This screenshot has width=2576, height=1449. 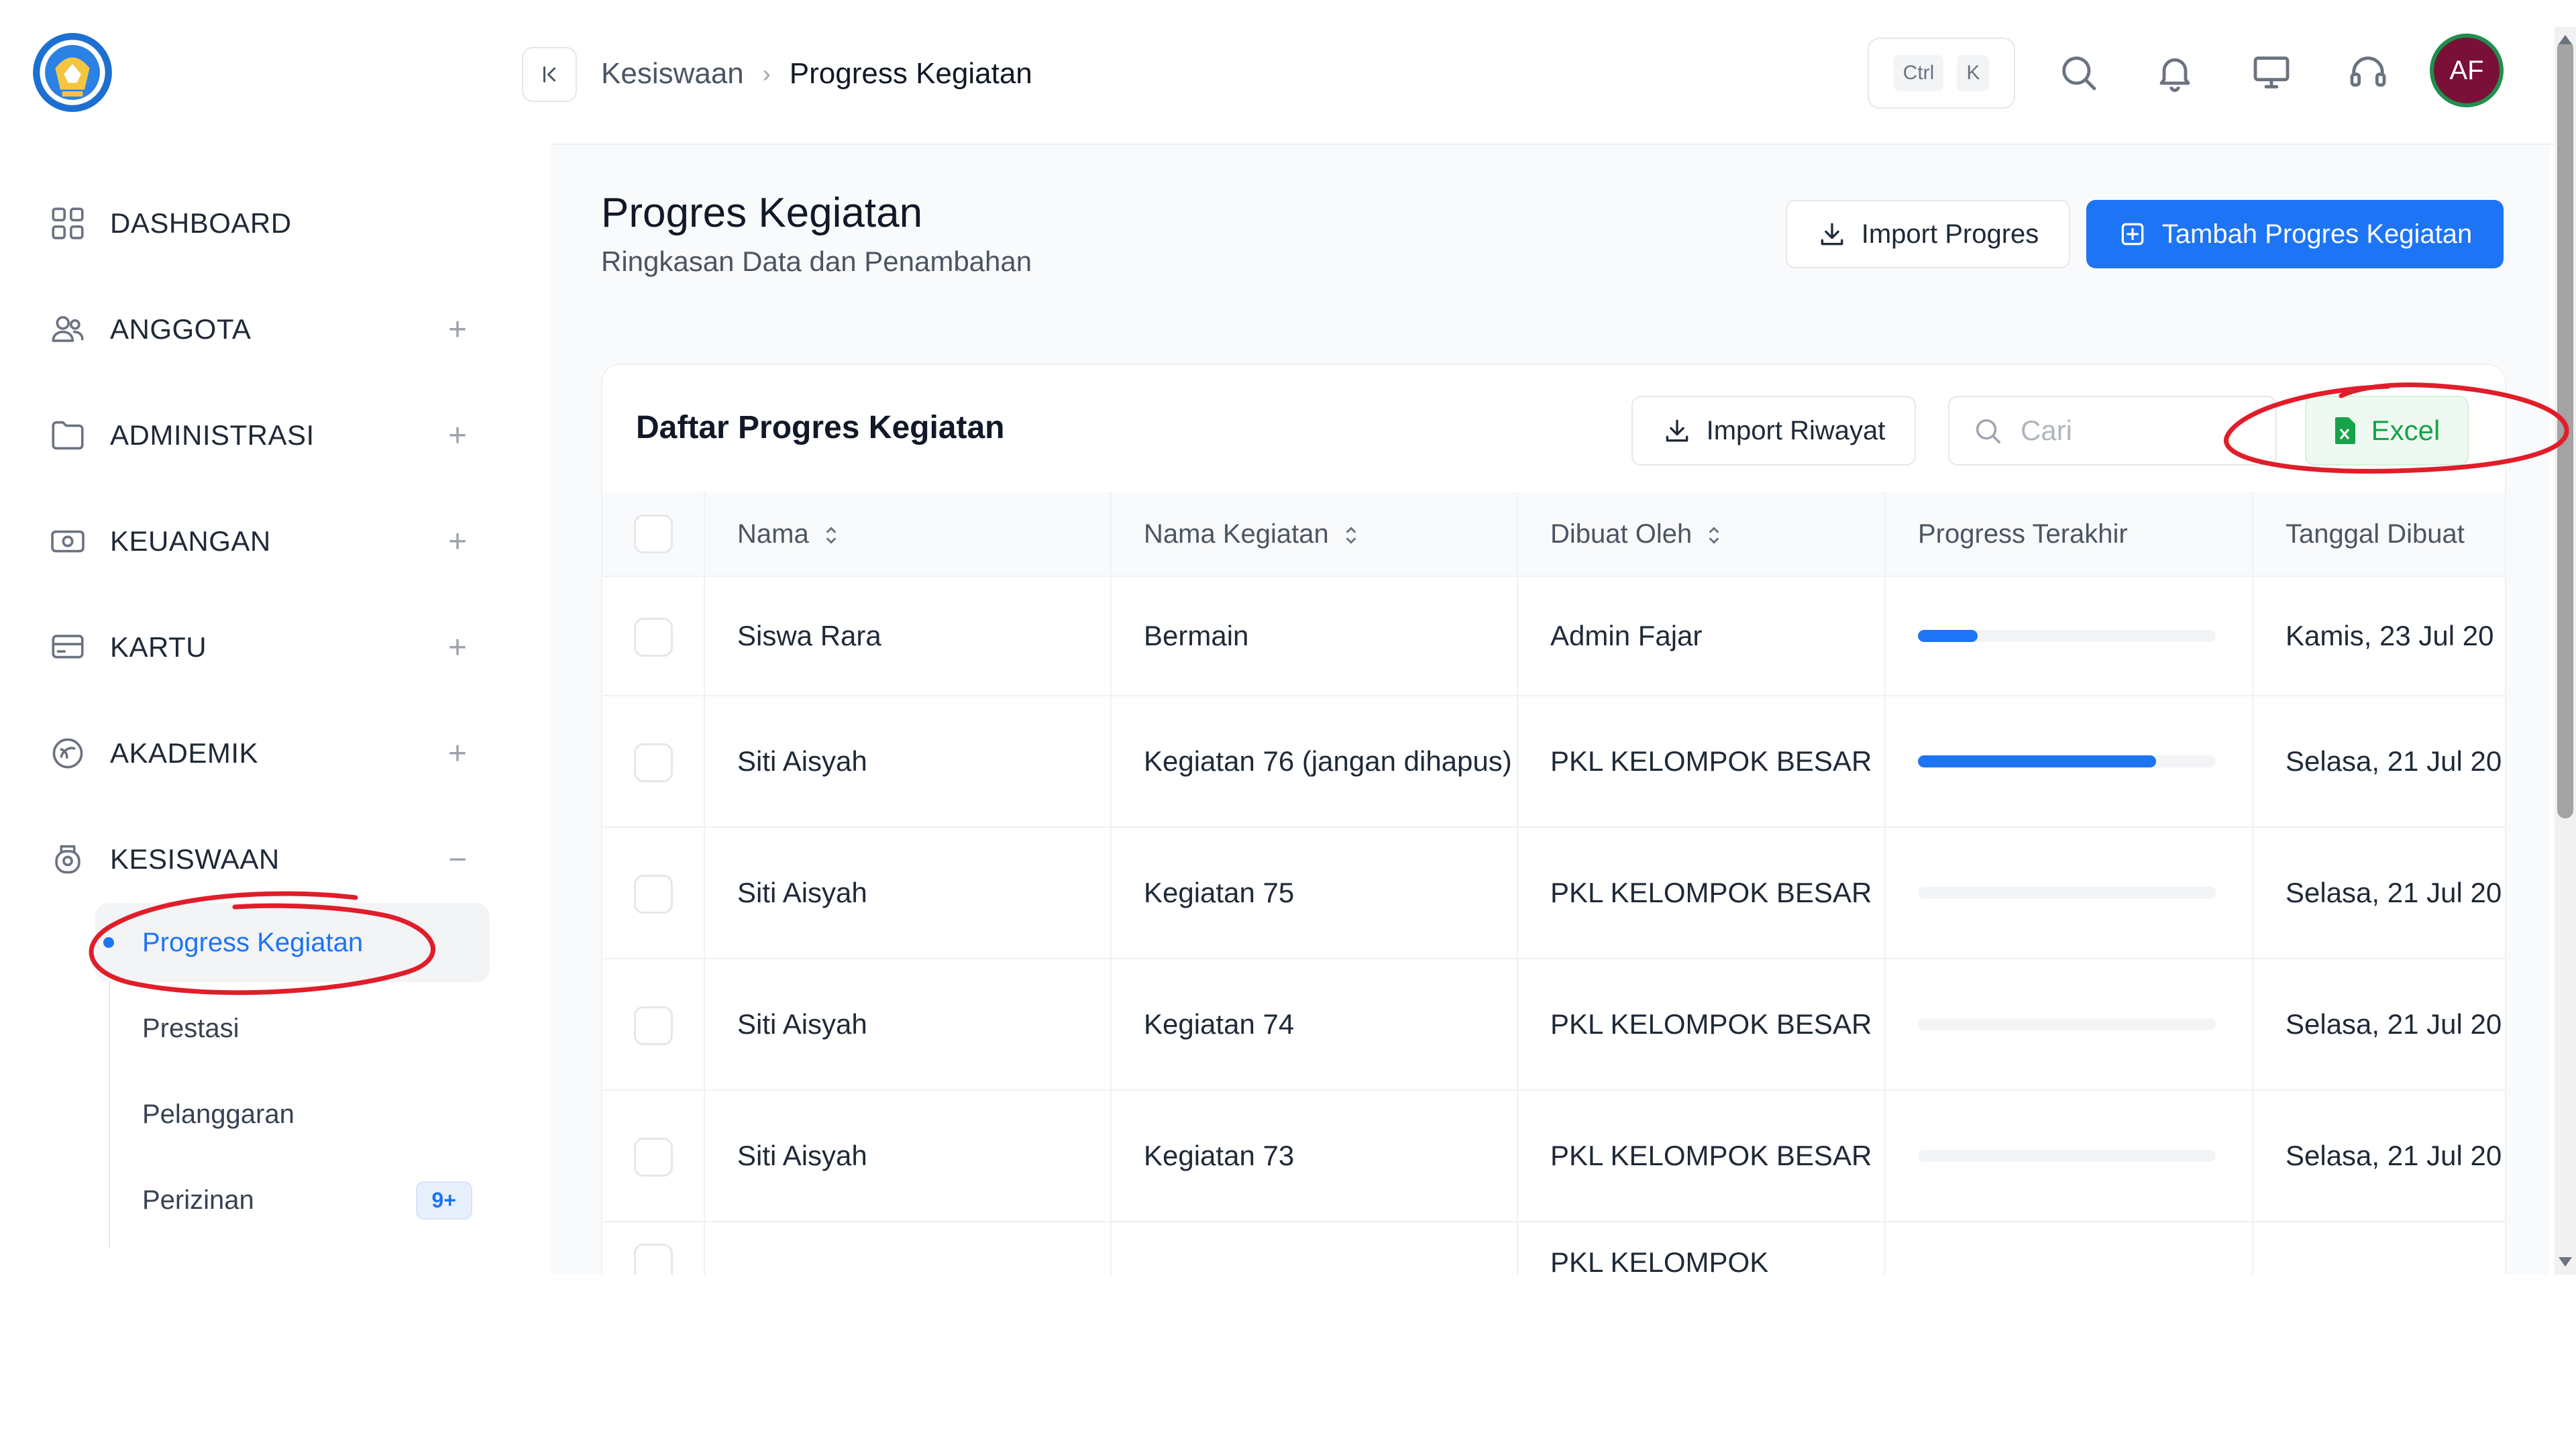 What do you see at coordinates (218, 1114) in the screenshot?
I see `submenu-label: Pelanggaran` at bounding box center [218, 1114].